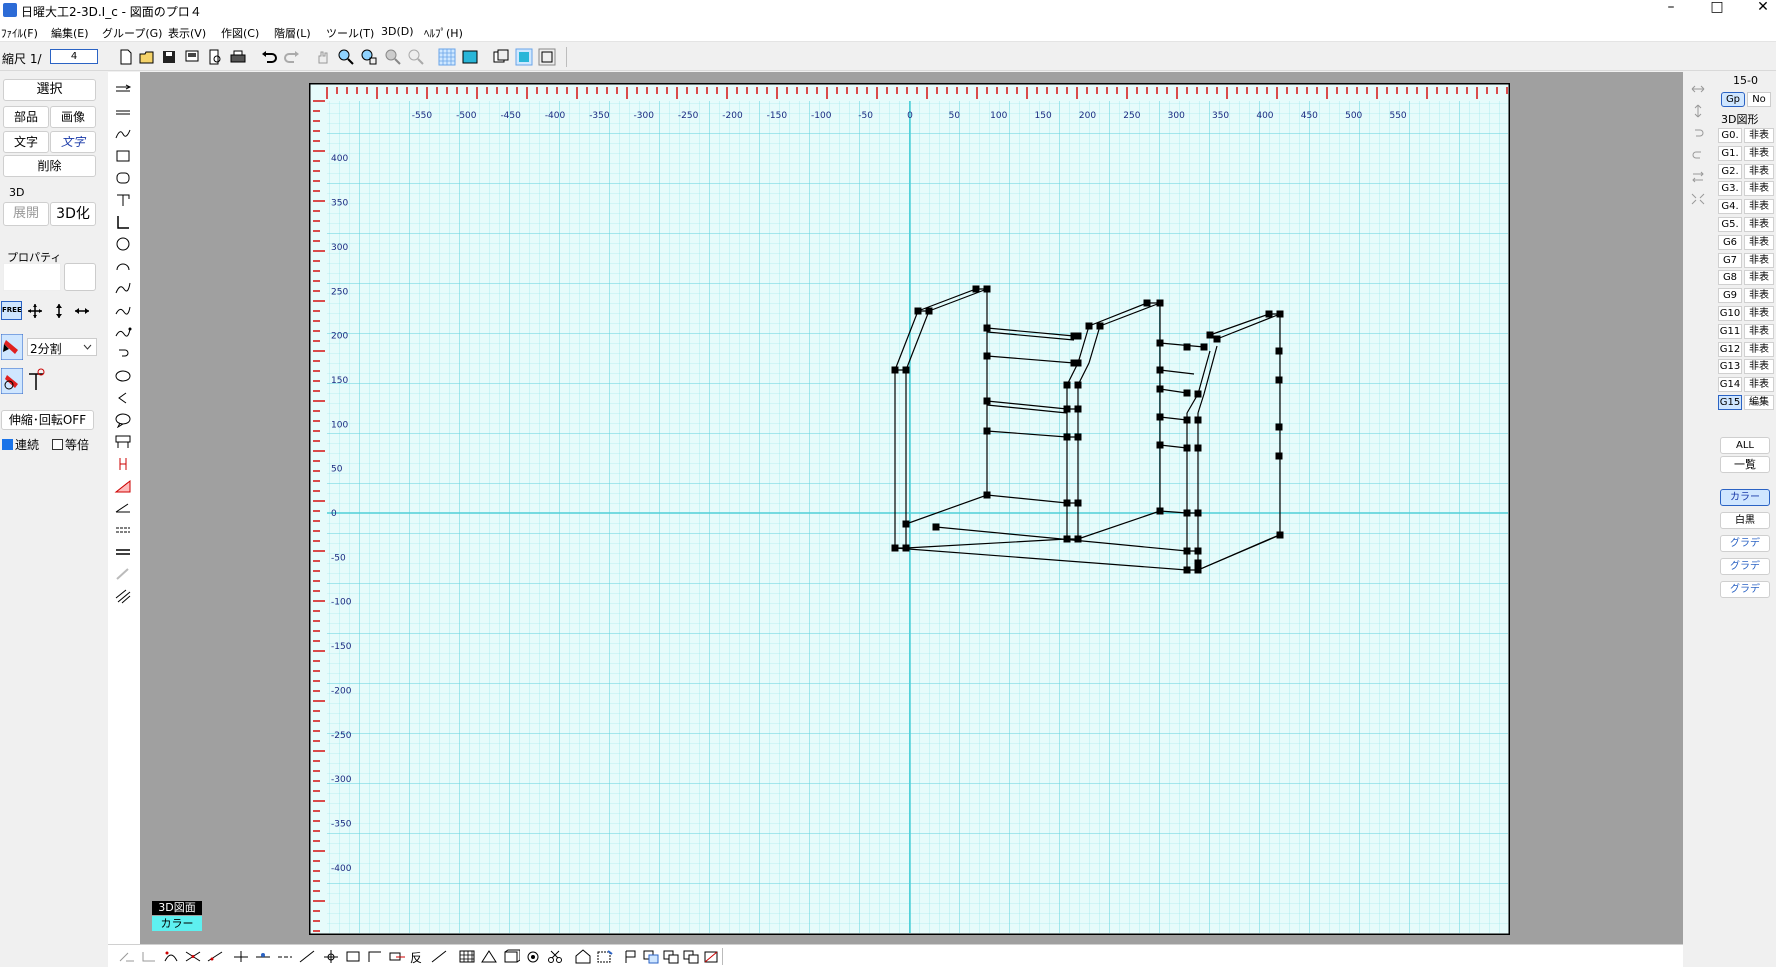  What do you see at coordinates (123, 222) in the screenshot?
I see `l-shape-icon` at bounding box center [123, 222].